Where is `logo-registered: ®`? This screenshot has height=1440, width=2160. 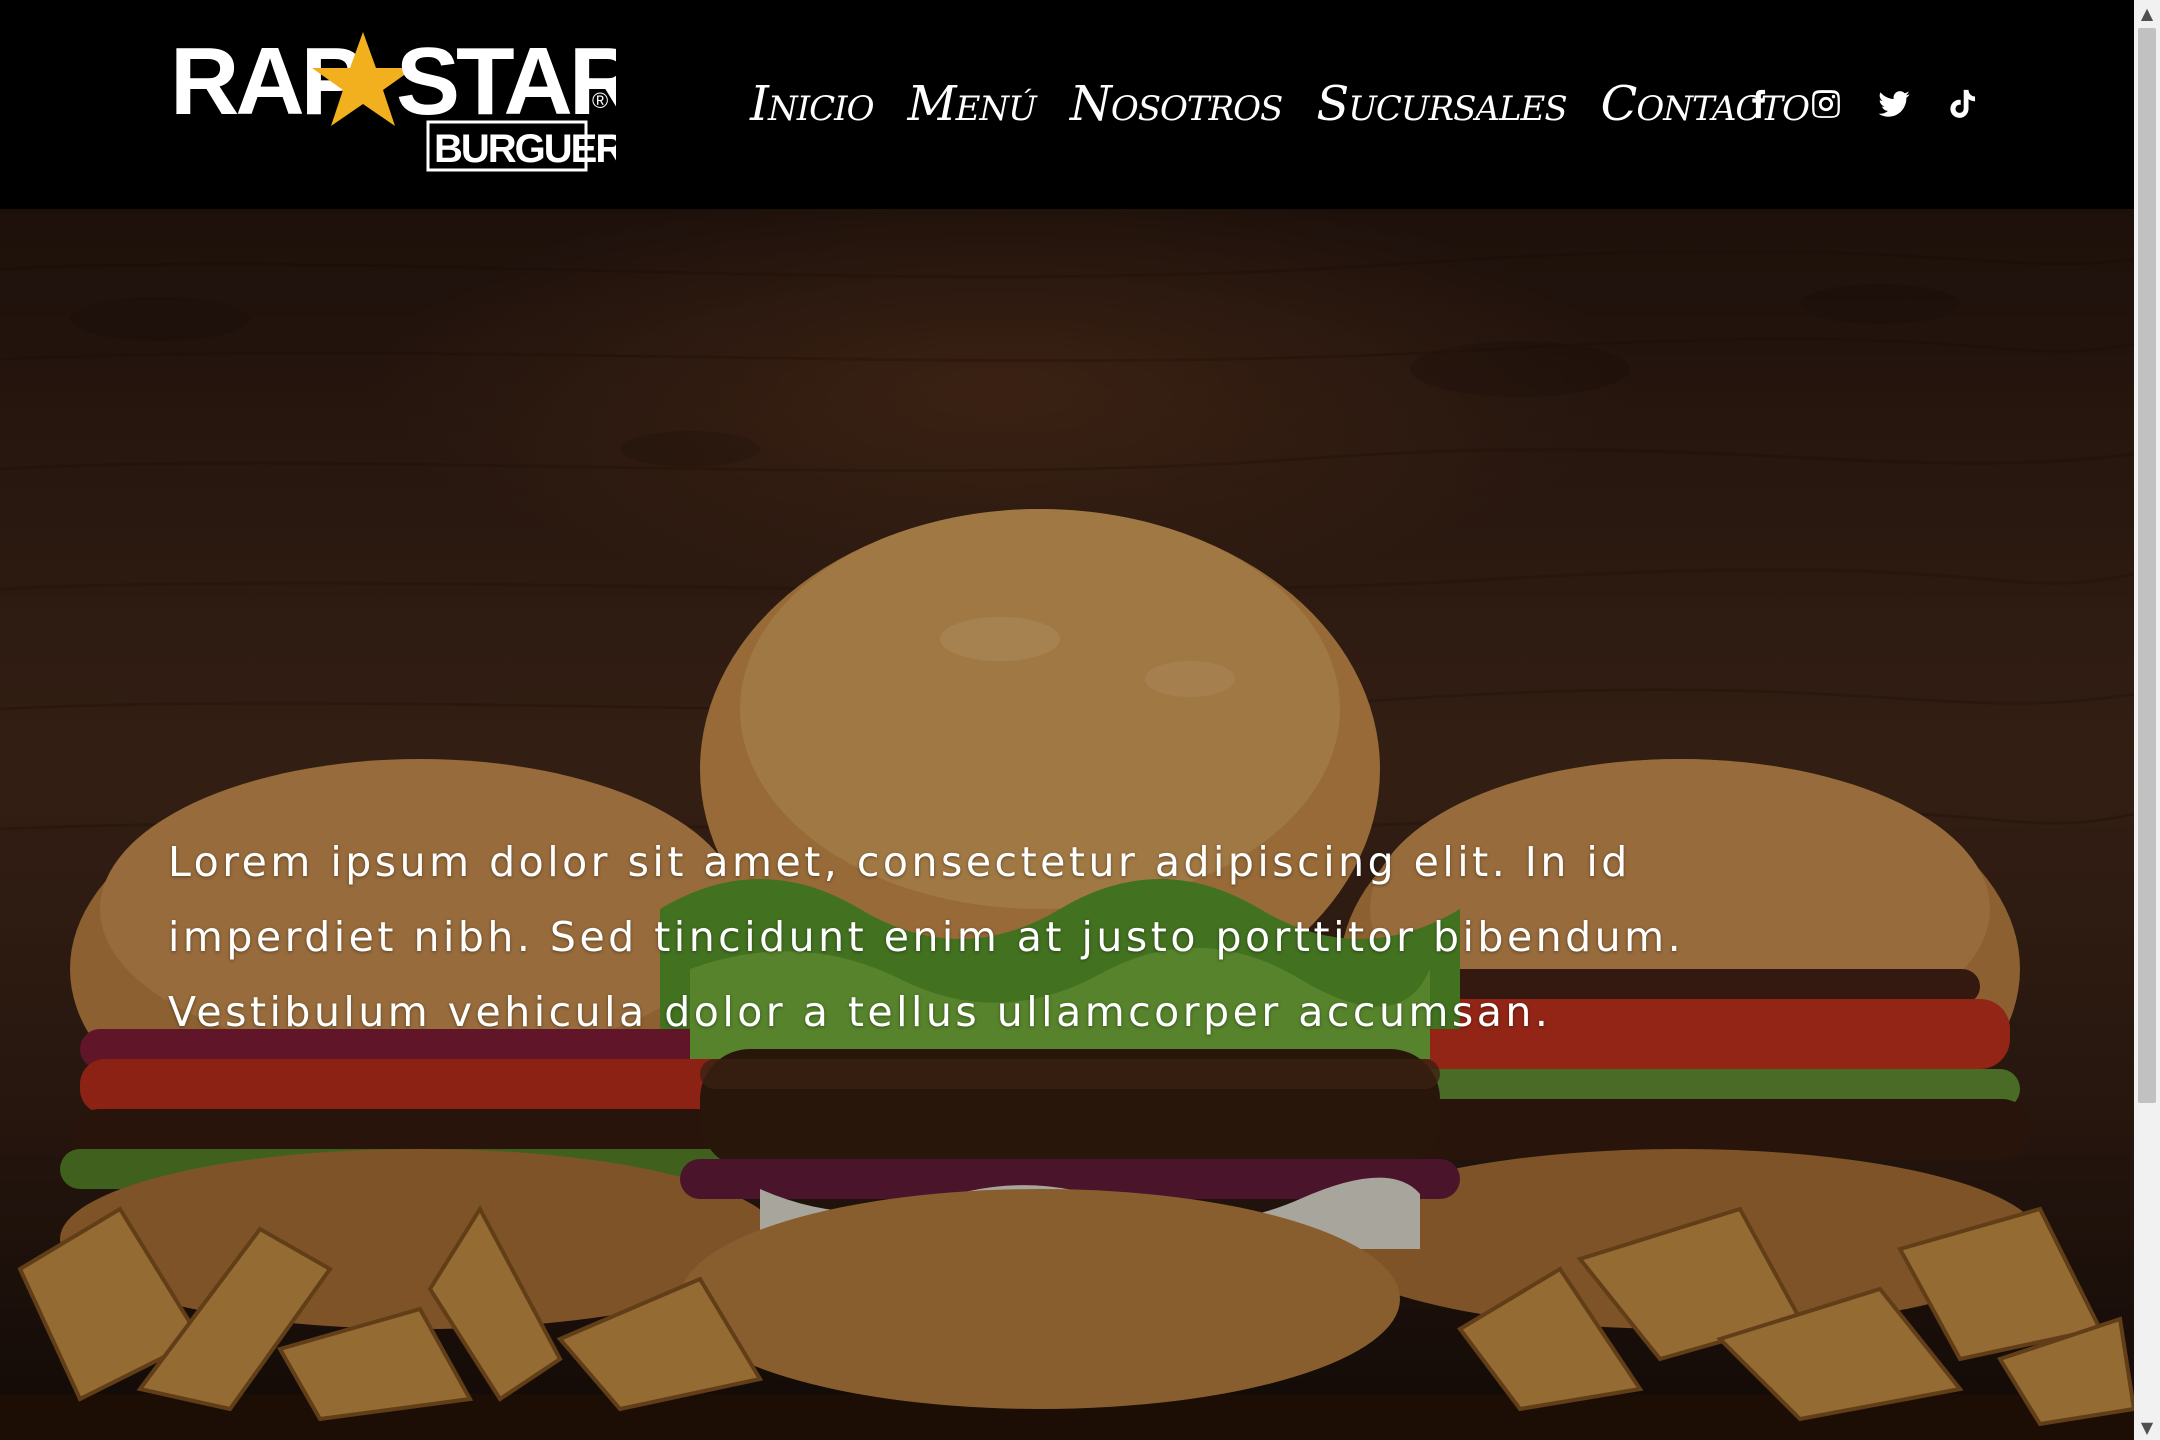
logo-registered: ® is located at coordinates (600, 100).